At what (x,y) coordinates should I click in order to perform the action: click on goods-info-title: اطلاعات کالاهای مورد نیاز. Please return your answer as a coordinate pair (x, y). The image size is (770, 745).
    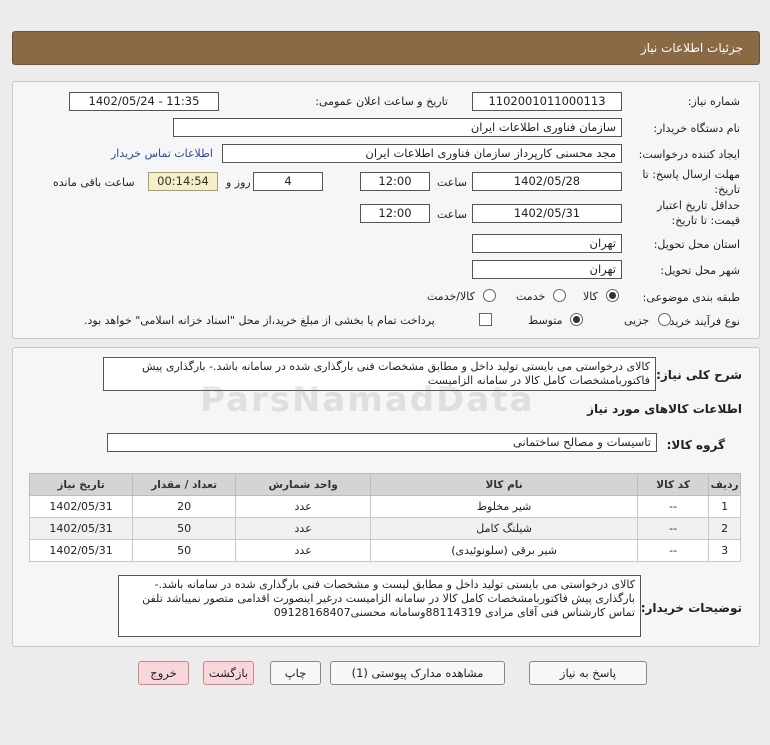
    Looking at the image, I should click on (664, 409).